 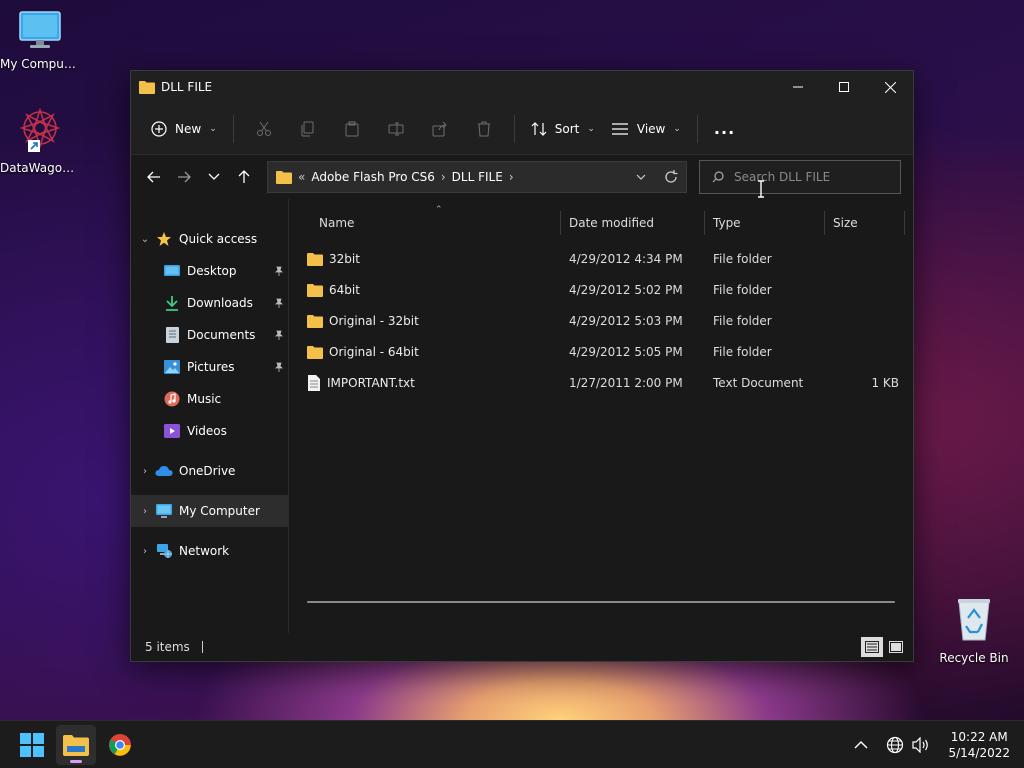 What do you see at coordinates (612, 223) in the screenshot?
I see `column-header-label: Date modified` at bounding box center [612, 223].